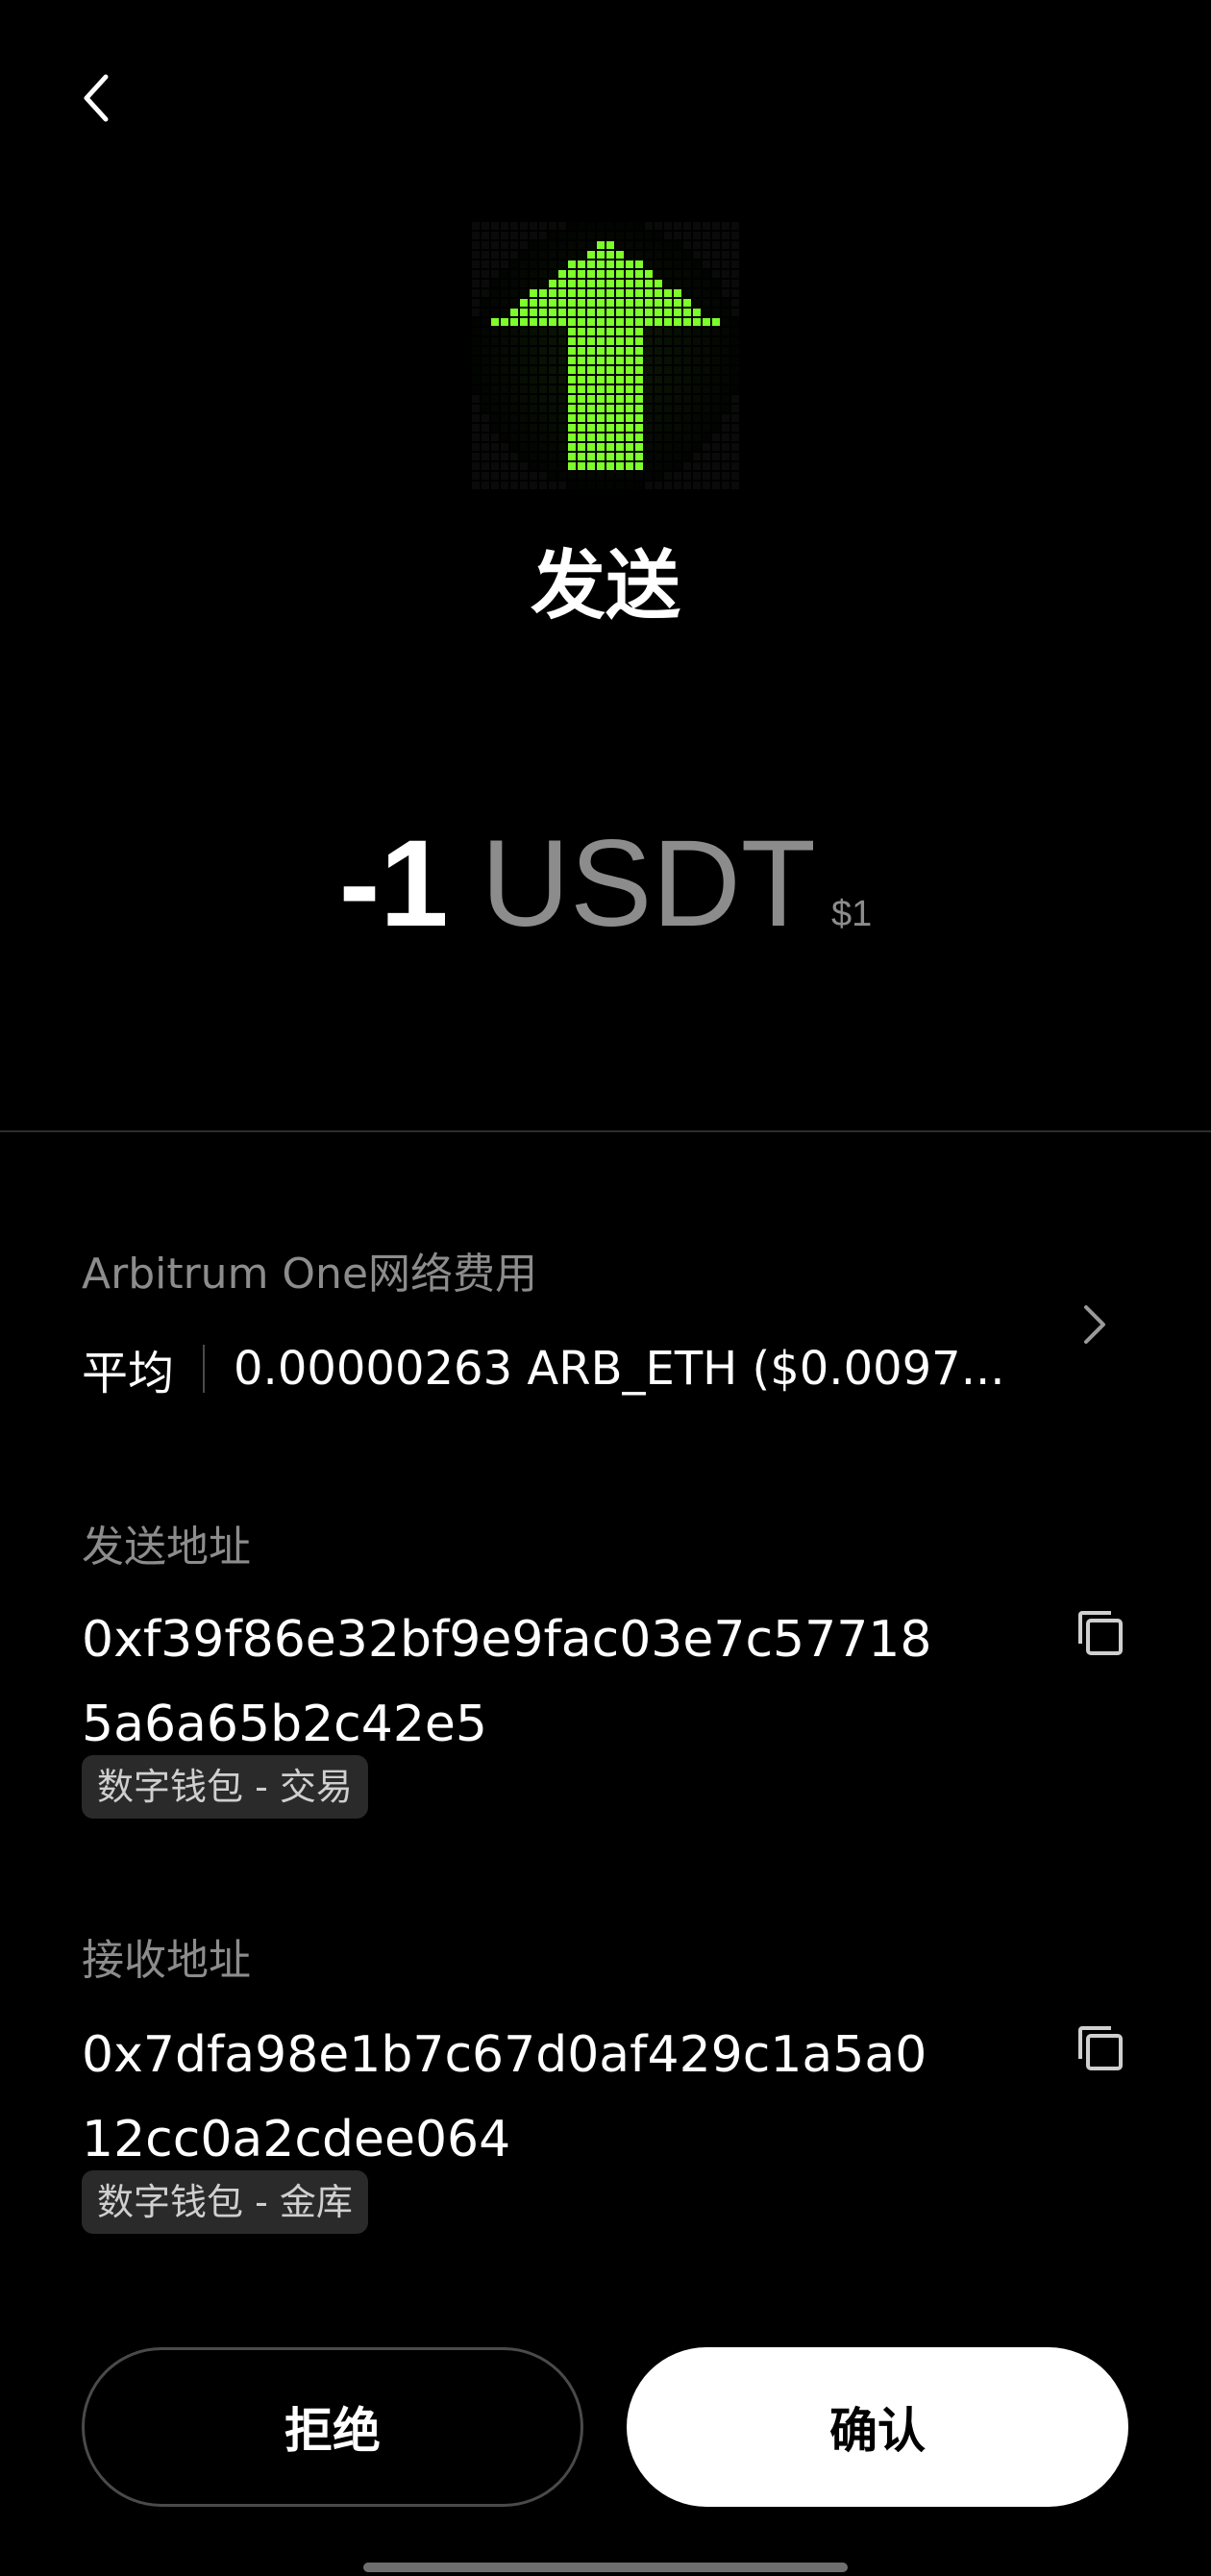  I want to click on fee-chevron-button, so click(1096, 1325).